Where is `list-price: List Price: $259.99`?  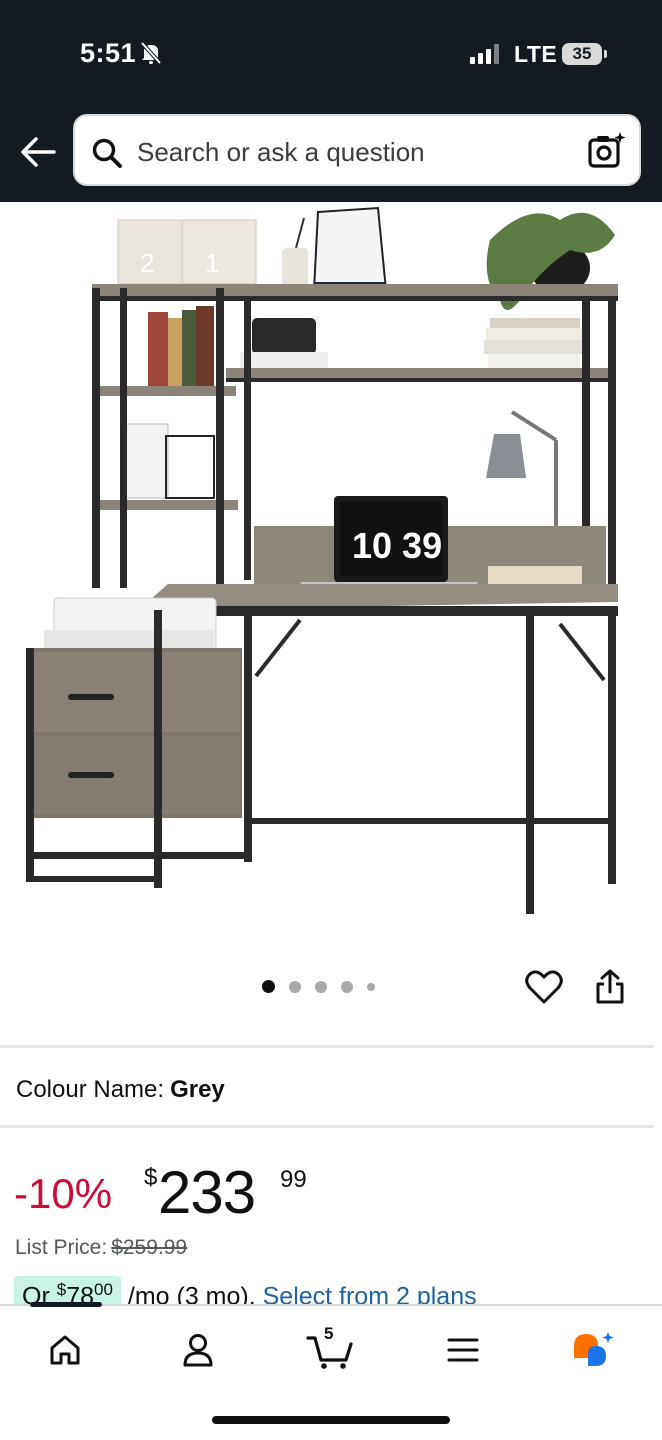 list-price: List Price: $259.99 is located at coordinates (101, 1248).